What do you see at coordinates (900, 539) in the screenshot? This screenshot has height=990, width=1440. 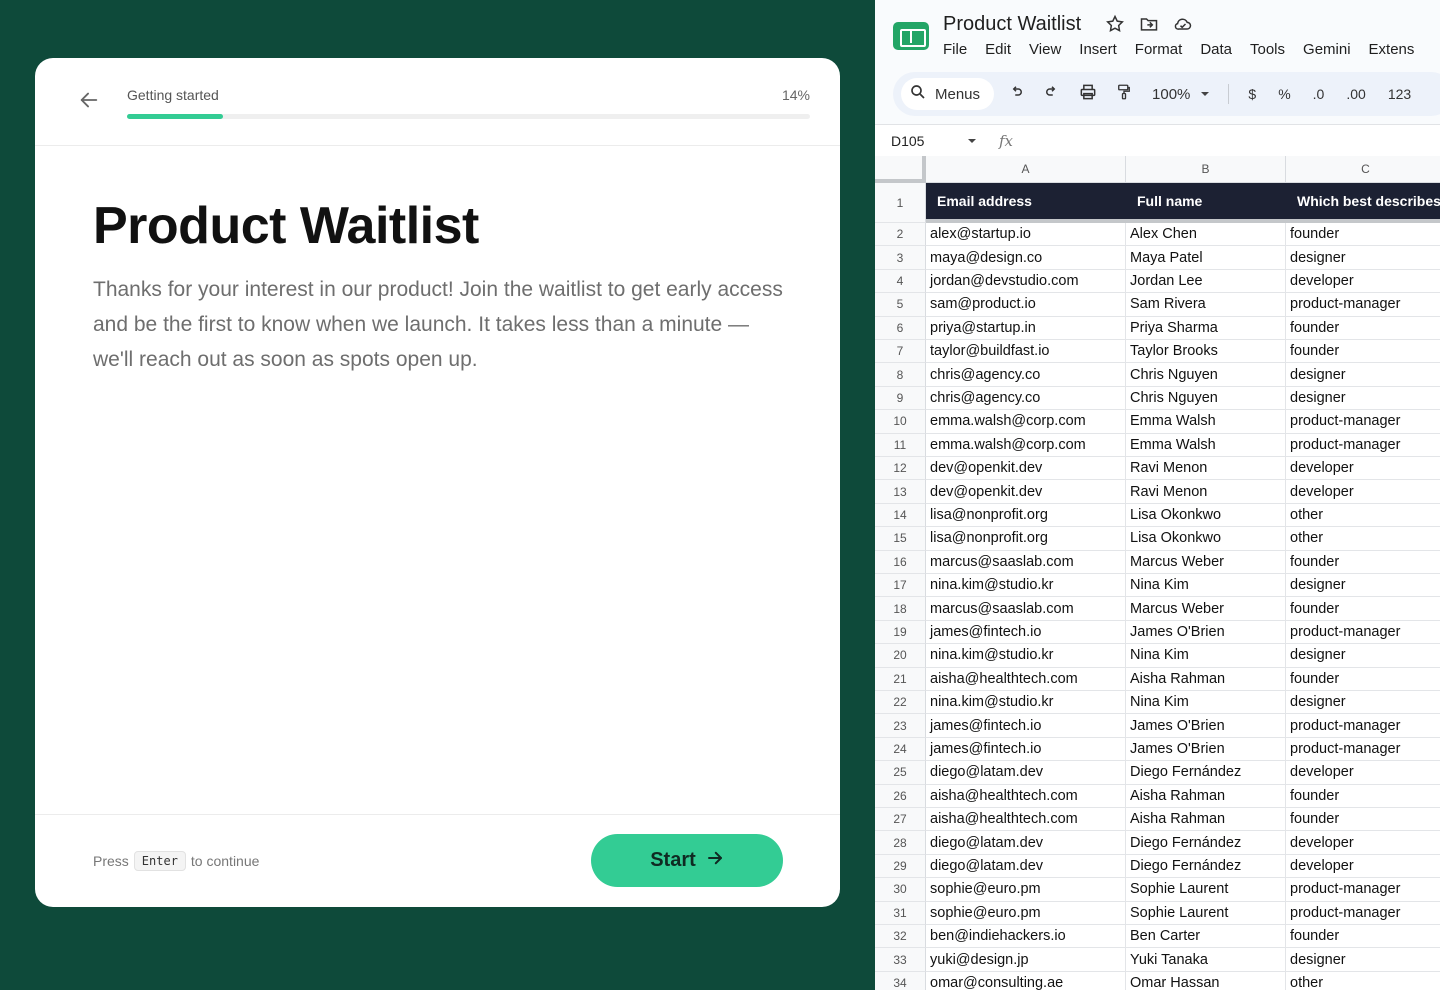 I see `row-header: 15` at bounding box center [900, 539].